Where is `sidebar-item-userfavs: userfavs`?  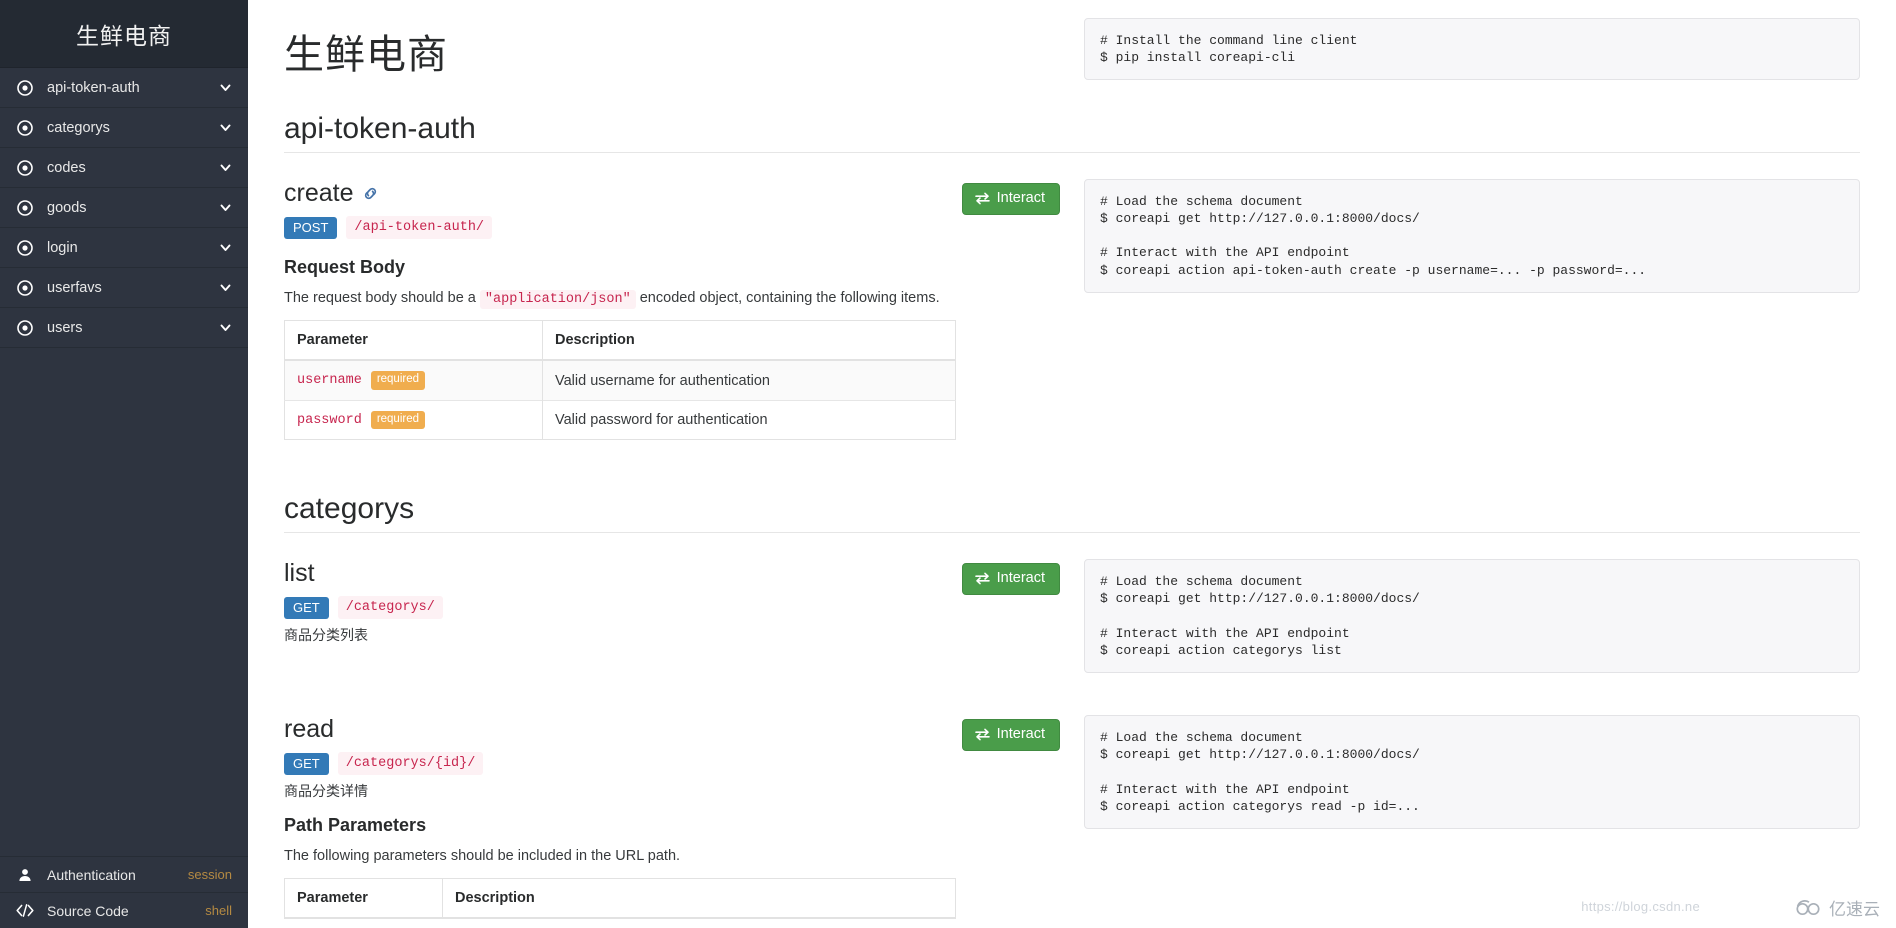 sidebar-item-userfavs: userfavs is located at coordinates (124, 288).